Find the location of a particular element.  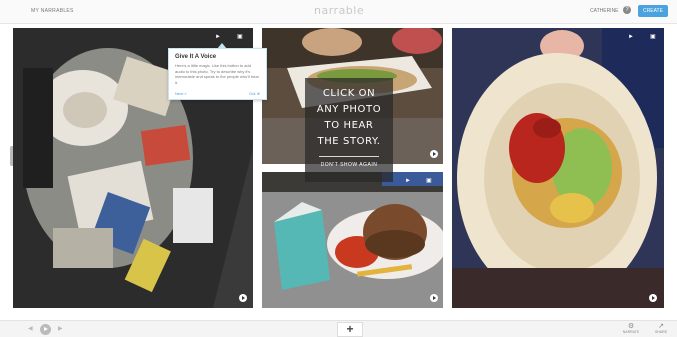

dont-show-again-button: DON'T SHOW AGAIN is located at coordinates (349, 165).